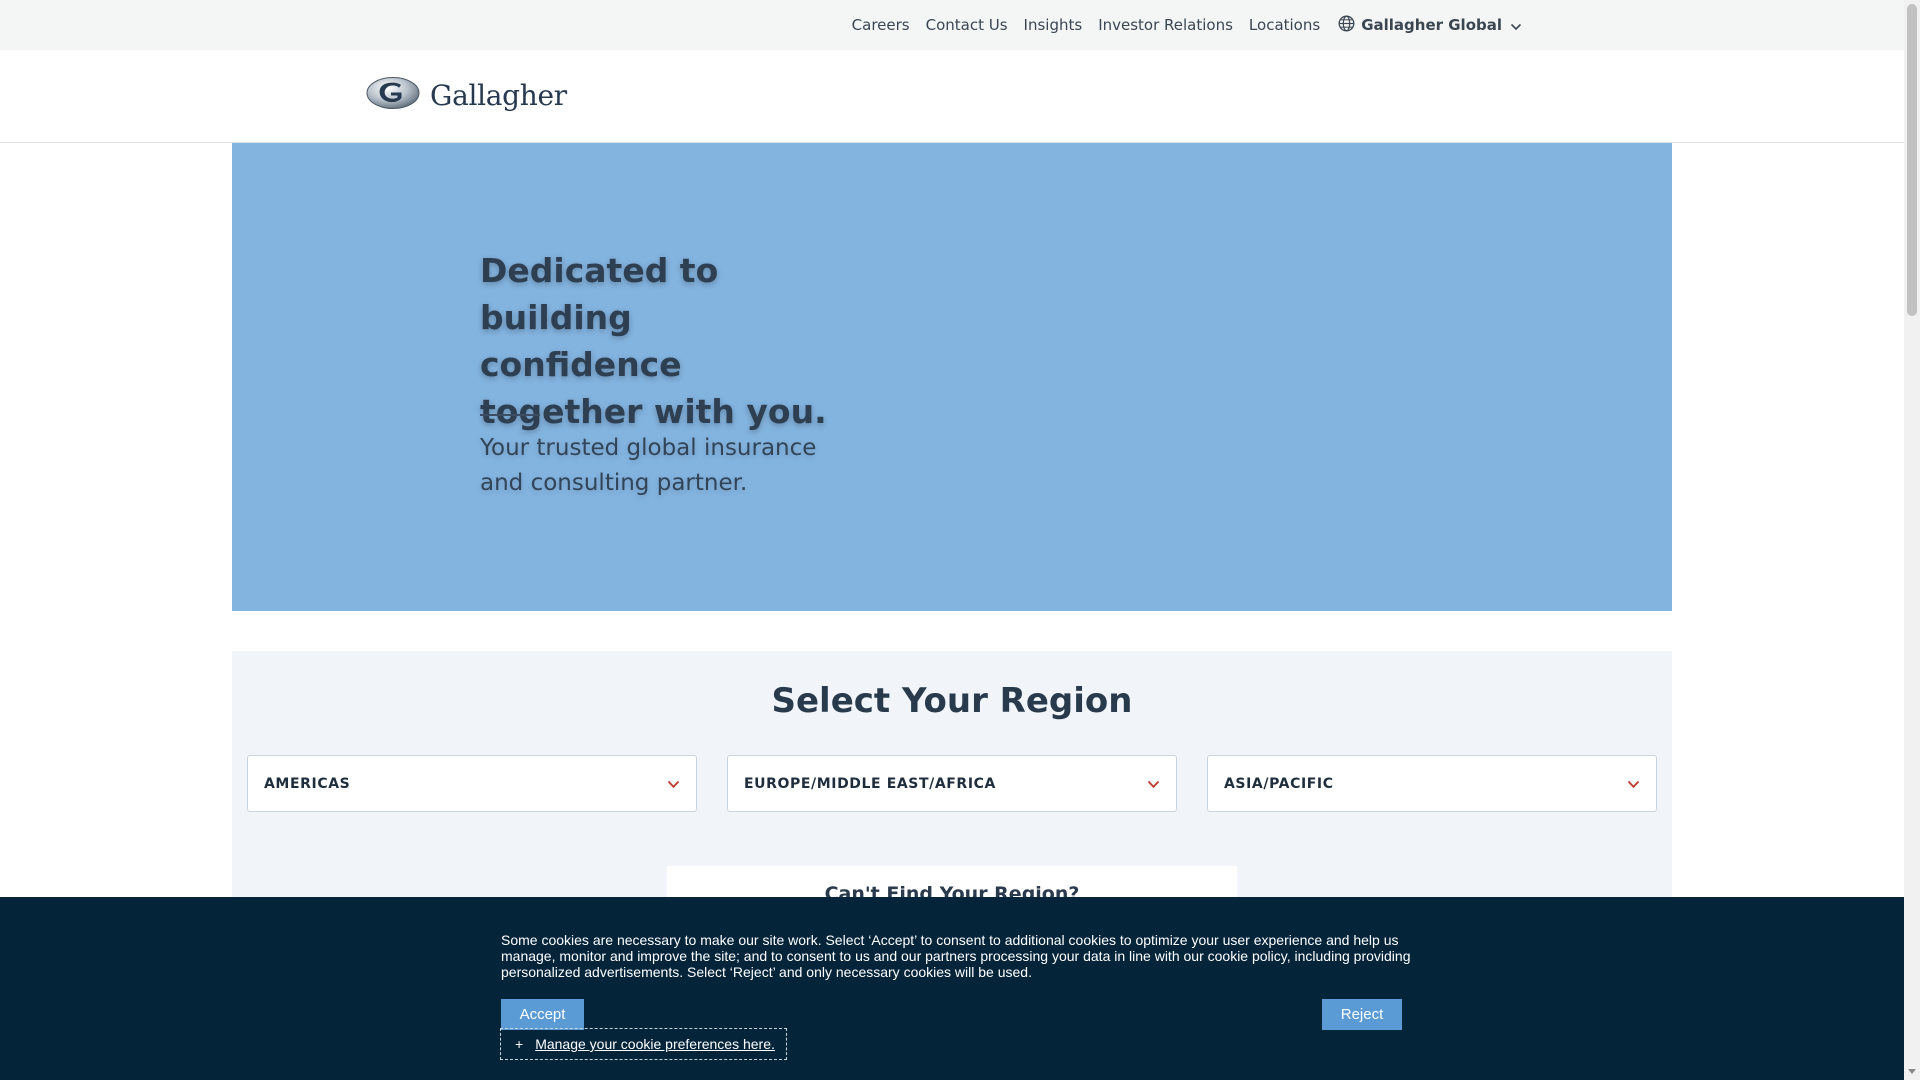  I want to click on asia-pacific-dropdown-label: ASIA/PACIFIC, so click(1279, 783).